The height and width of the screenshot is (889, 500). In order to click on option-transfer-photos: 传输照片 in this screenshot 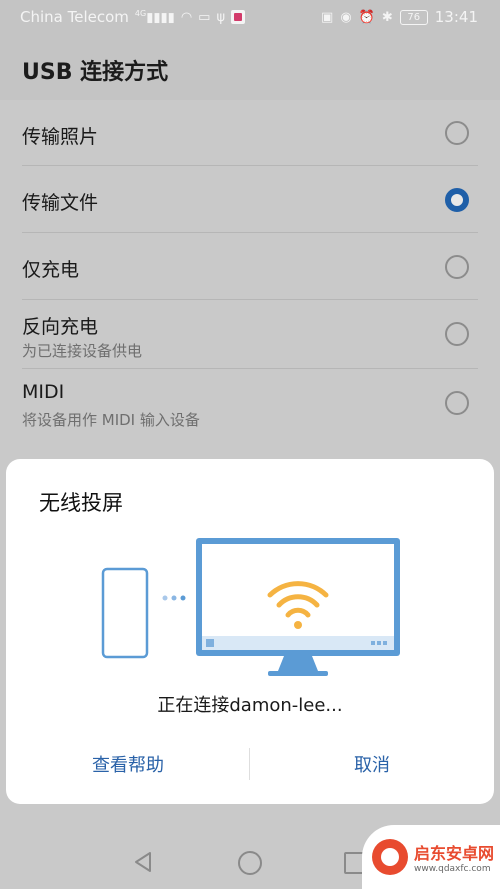, I will do `click(250, 133)`.